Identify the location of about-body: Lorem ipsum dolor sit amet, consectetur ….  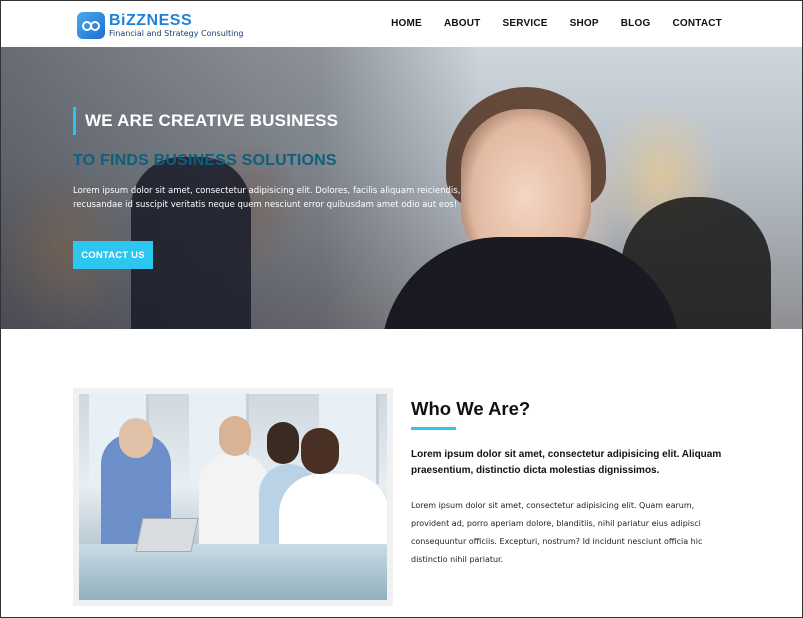
(557, 532).